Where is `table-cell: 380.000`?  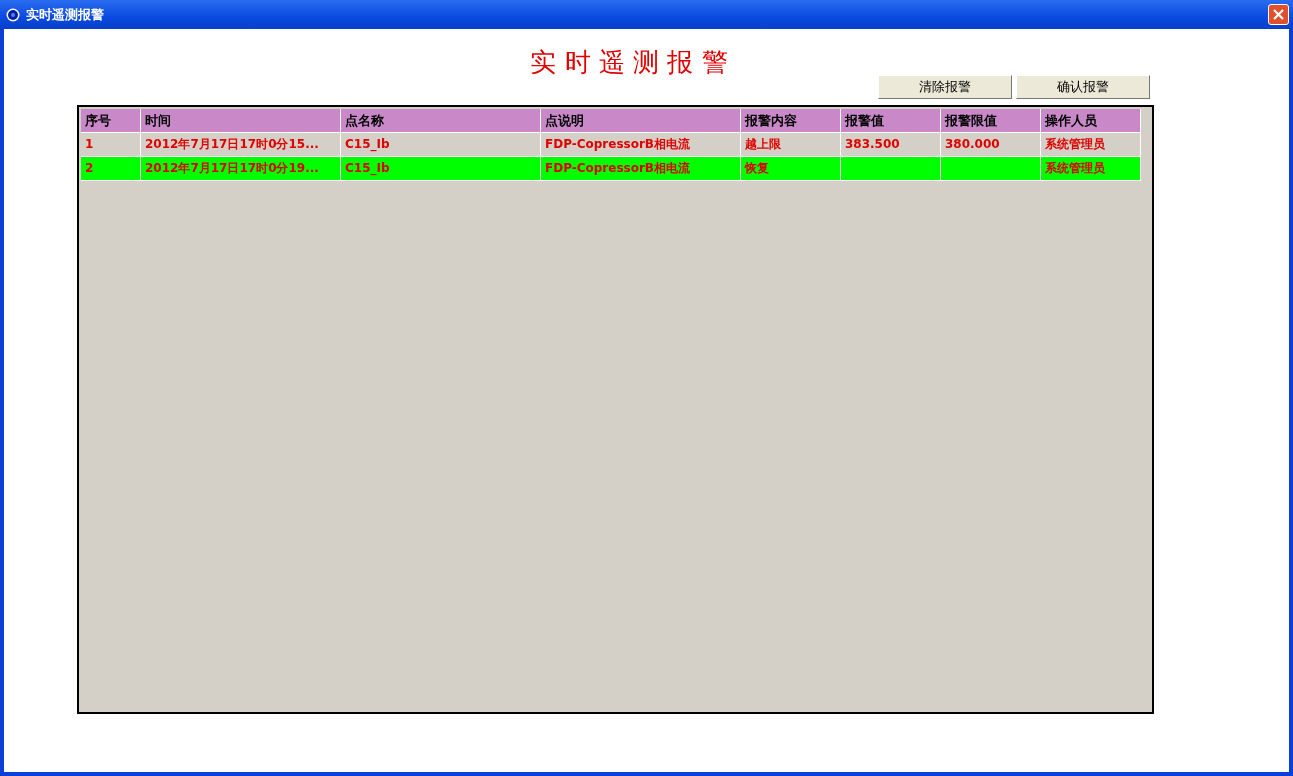 table-cell: 380.000 is located at coordinates (972, 144).